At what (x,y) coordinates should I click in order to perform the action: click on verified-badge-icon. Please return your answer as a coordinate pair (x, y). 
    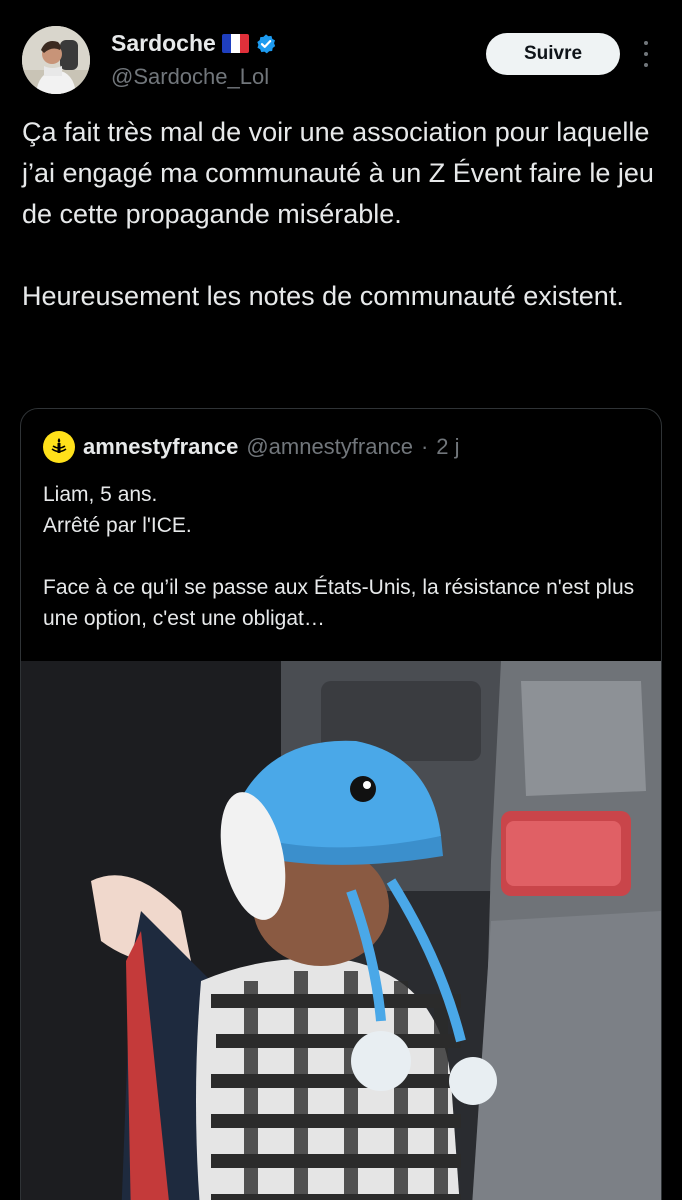
    Looking at the image, I should click on (266, 43).